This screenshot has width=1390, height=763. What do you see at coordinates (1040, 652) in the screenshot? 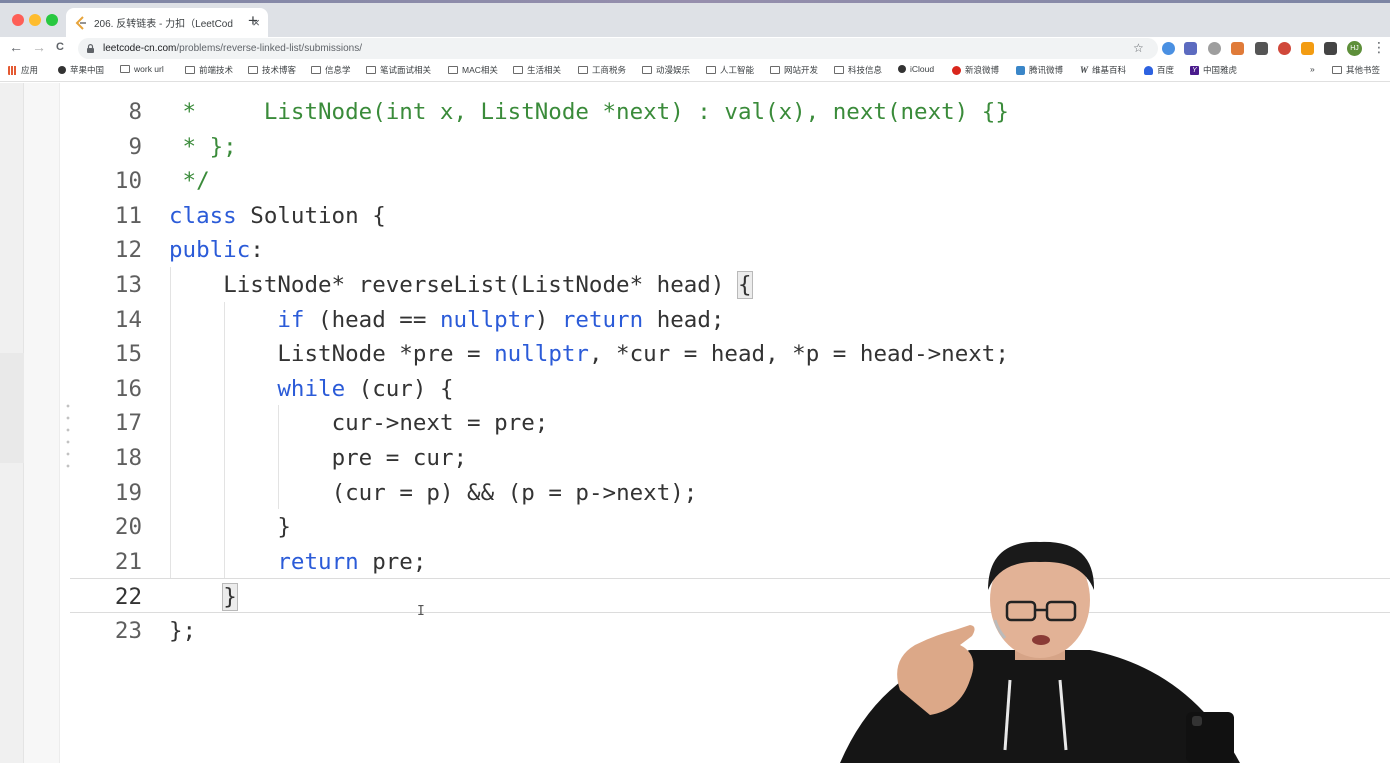
I see `presenter-video` at bounding box center [1040, 652].